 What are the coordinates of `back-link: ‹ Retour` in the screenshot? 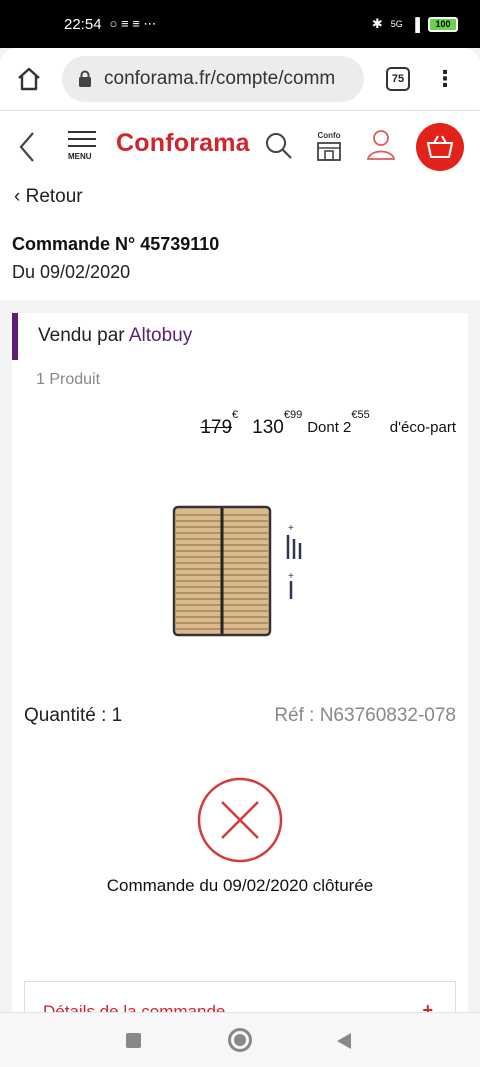 It's located at (48, 197).